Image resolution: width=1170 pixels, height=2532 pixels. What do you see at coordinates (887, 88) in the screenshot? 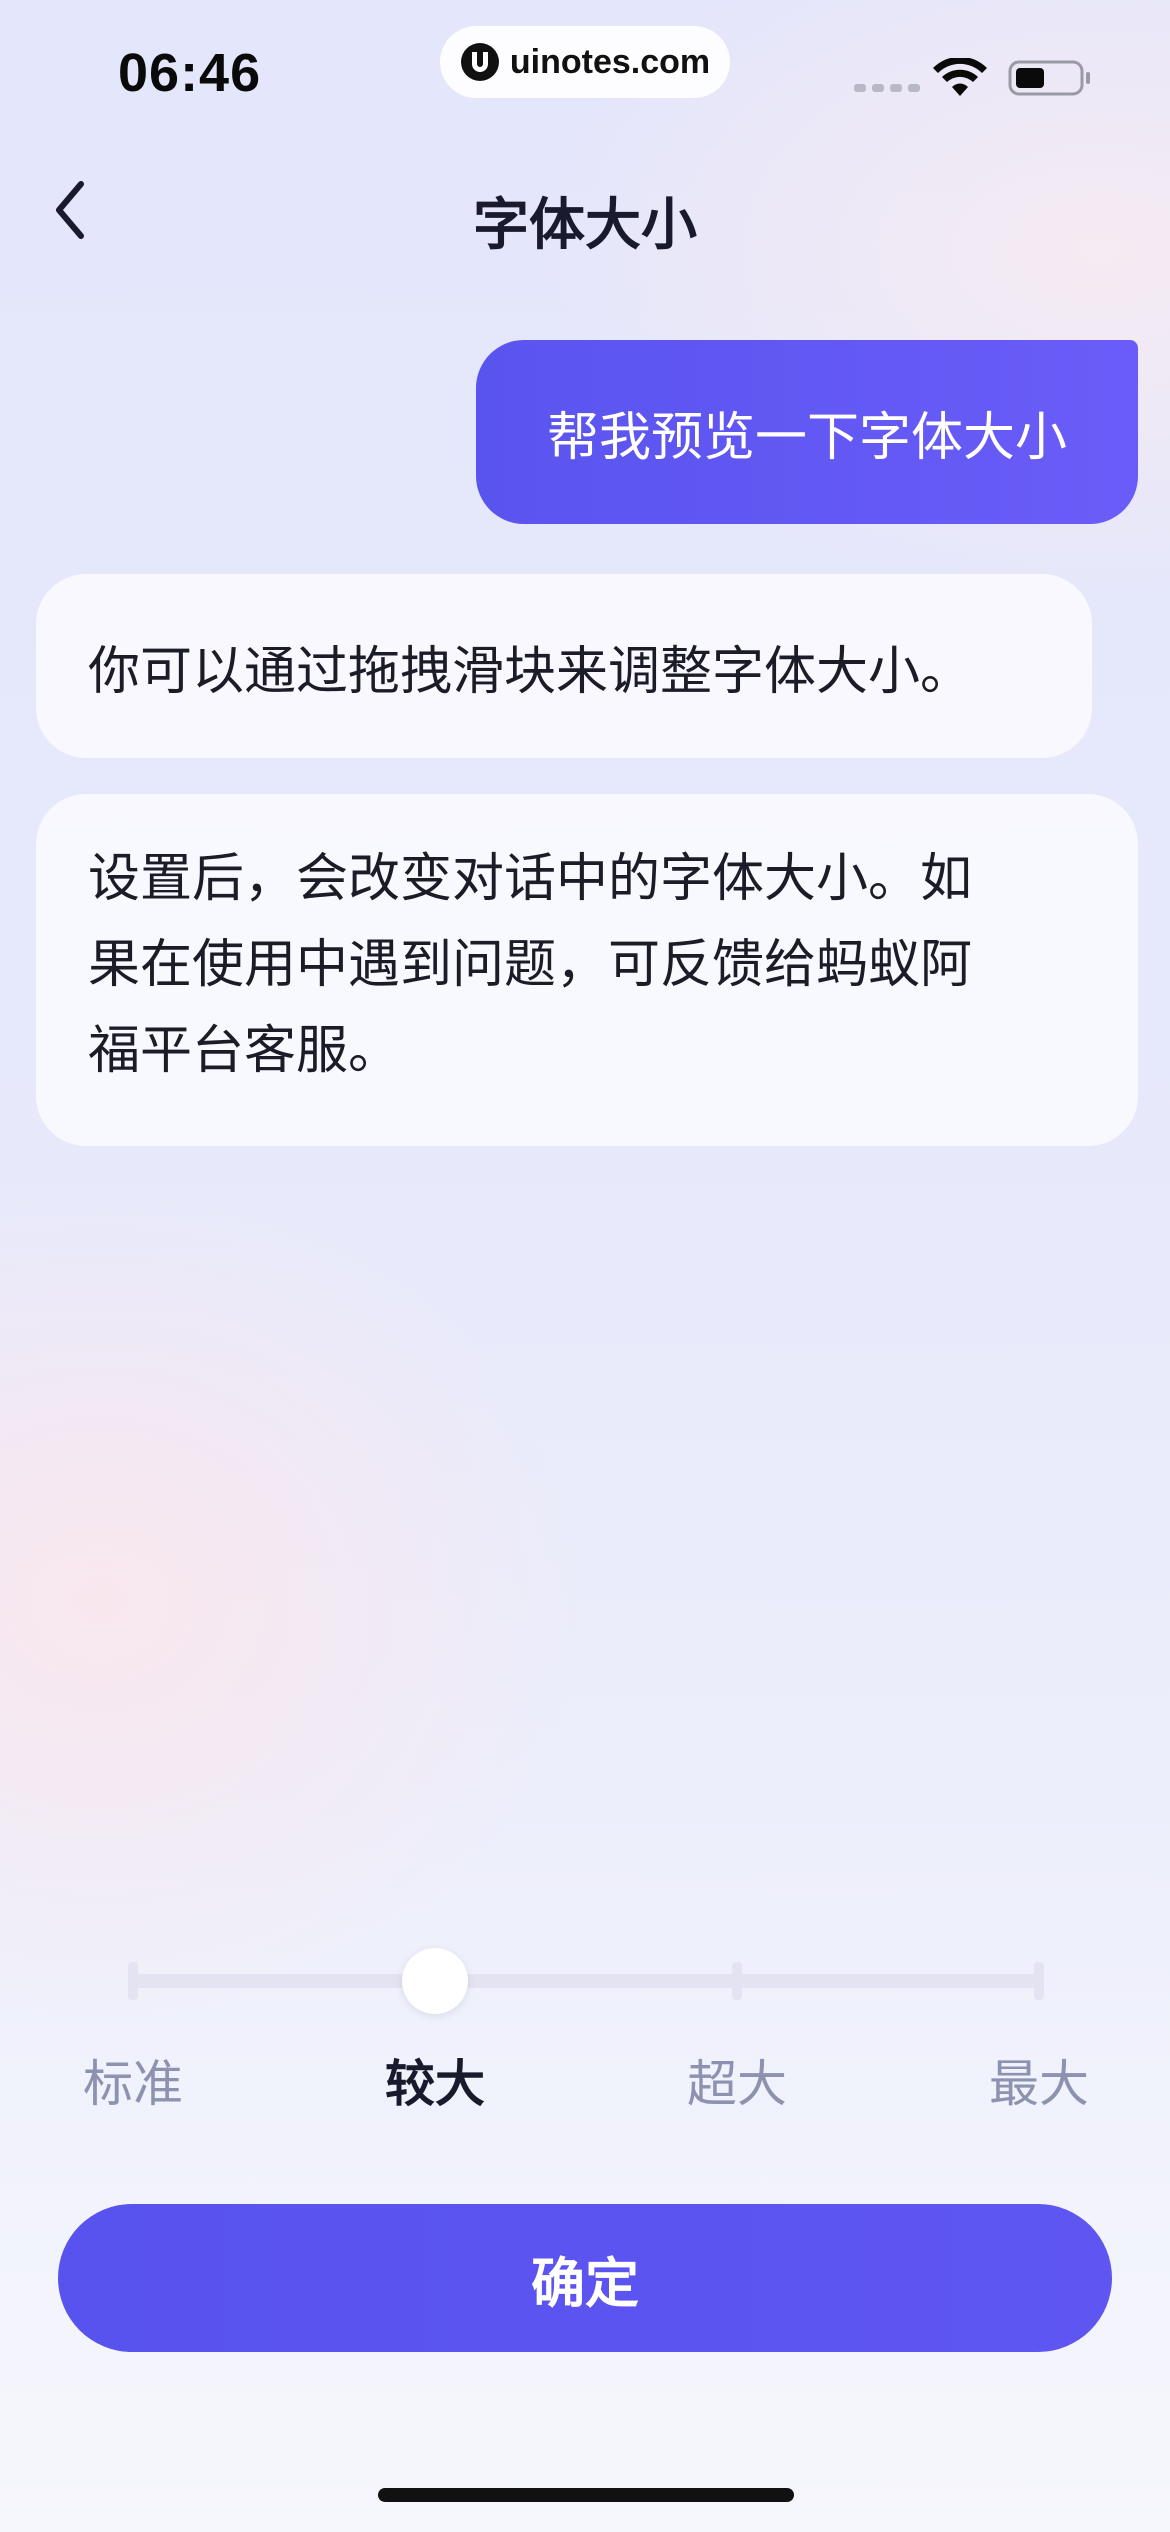
I see `cellular-signal-icon` at bounding box center [887, 88].